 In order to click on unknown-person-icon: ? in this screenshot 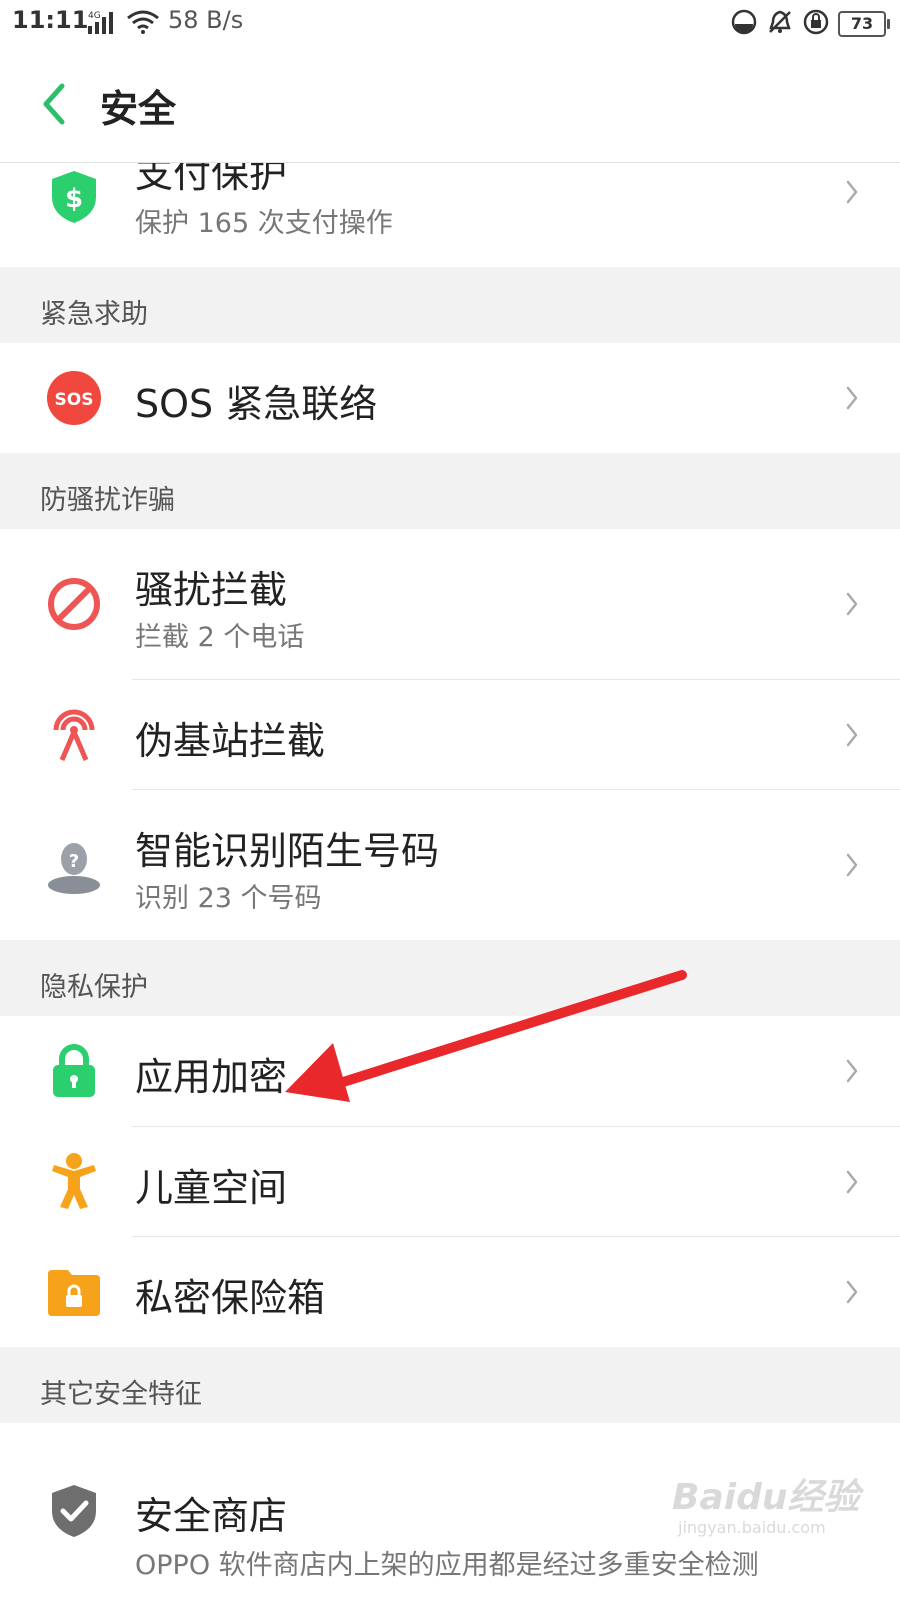, I will do `click(74, 865)`.